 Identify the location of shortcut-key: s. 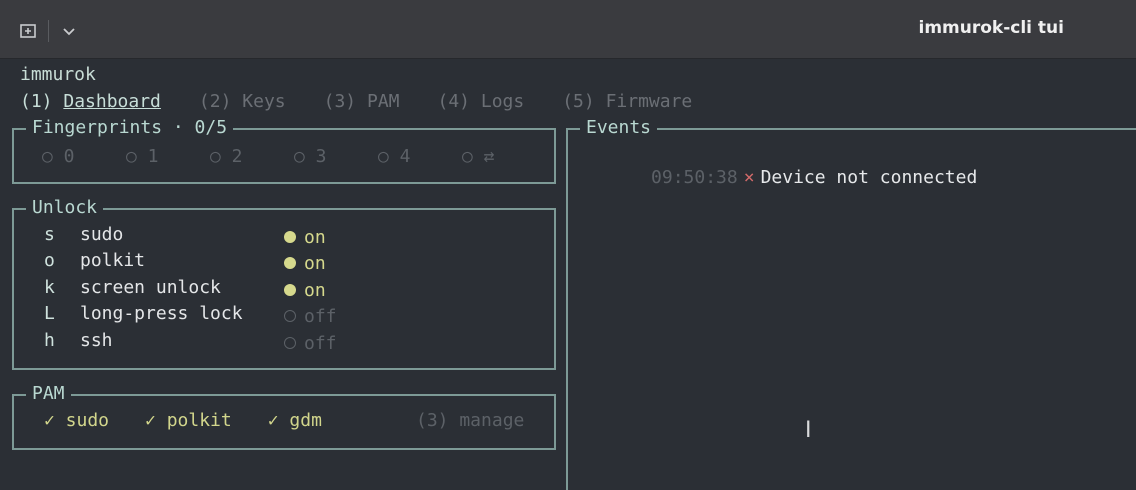
(49, 234).